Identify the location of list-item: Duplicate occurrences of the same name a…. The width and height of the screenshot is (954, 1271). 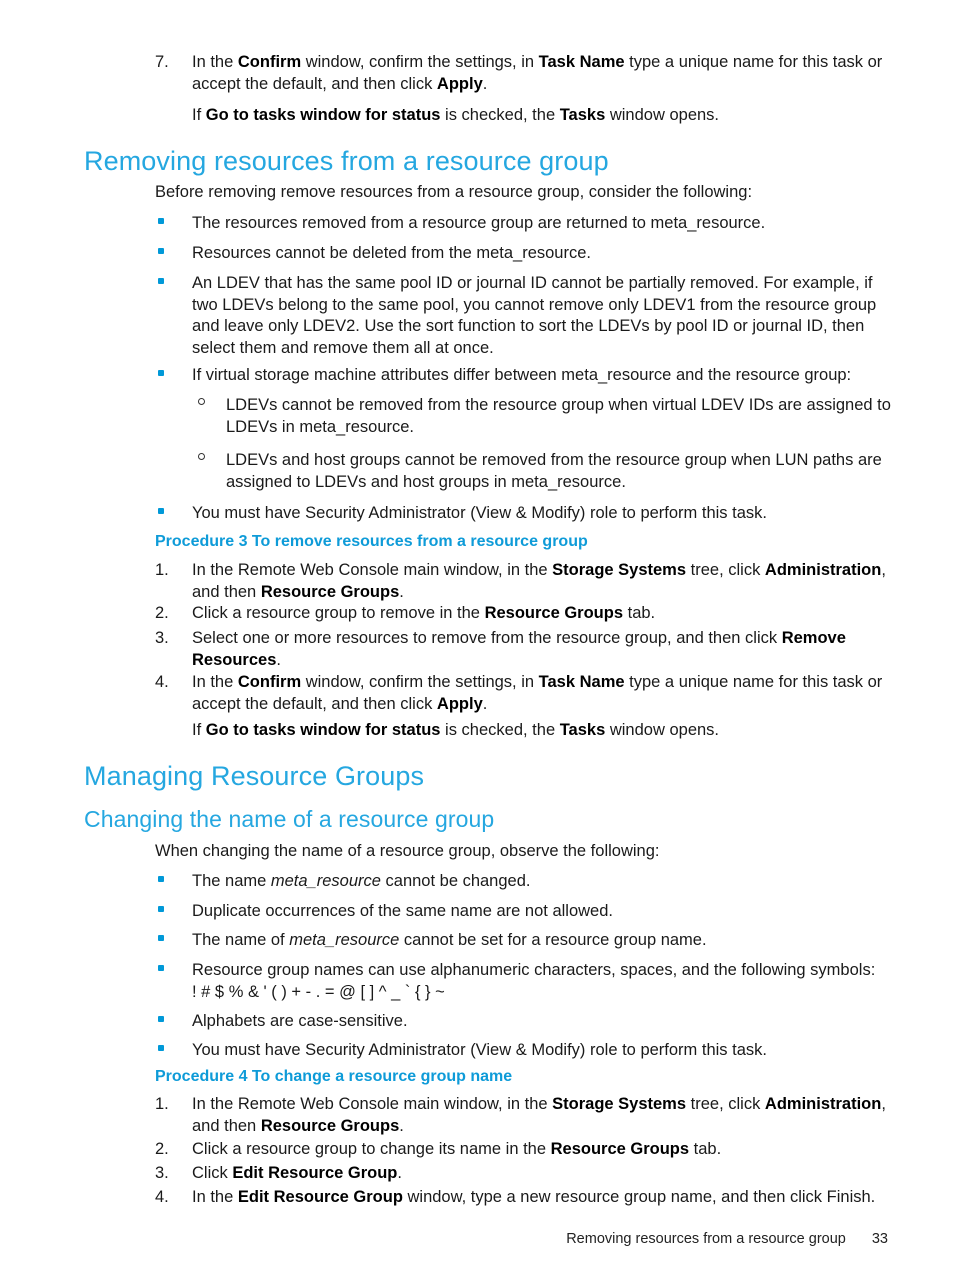
(528, 912).